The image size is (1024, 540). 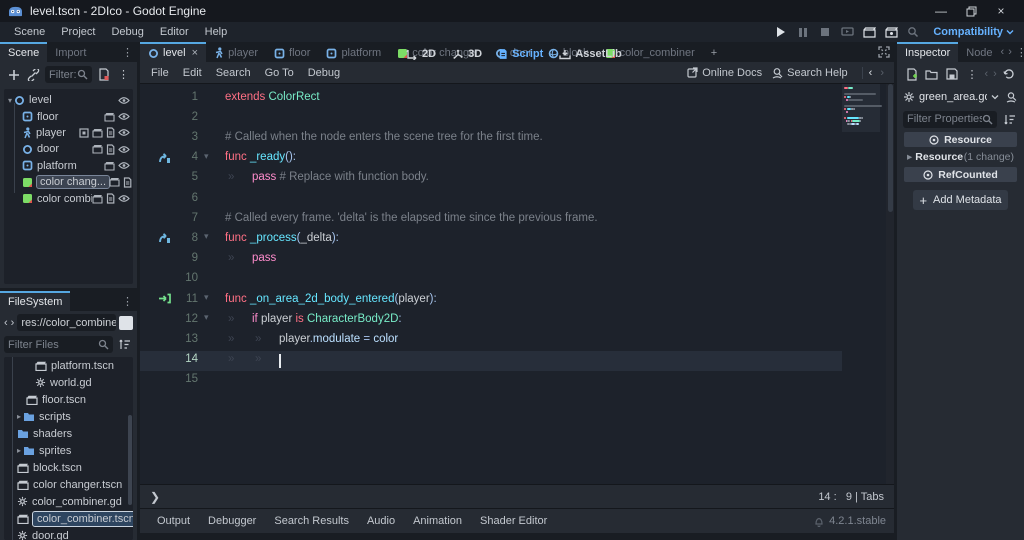 What do you see at coordinates (124, 344) in the screenshot?
I see `fs-sort-button` at bounding box center [124, 344].